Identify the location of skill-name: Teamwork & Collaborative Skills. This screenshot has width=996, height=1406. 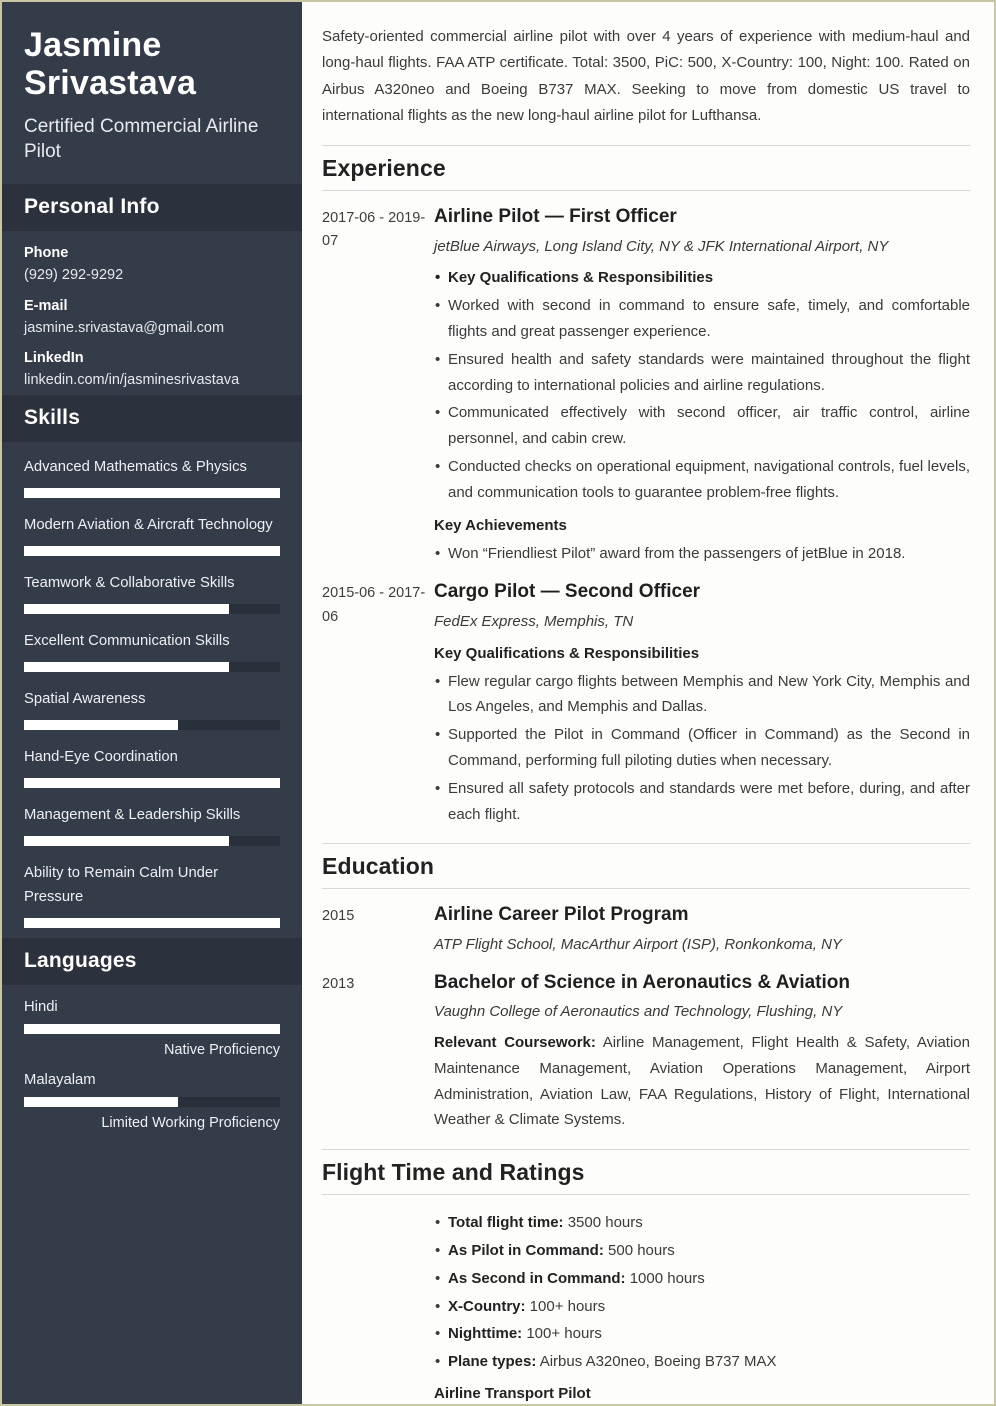
(129, 582).